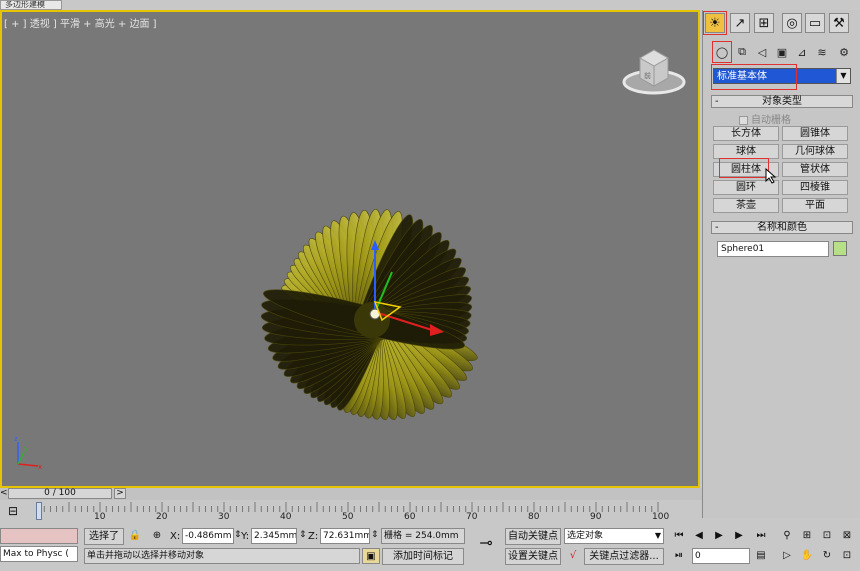 This screenshot has width=860, height=571. What do you see at coordinates (372, 327) in the screenshot?
I see `twisted-sphere-model` at bounding box center [372, 327].